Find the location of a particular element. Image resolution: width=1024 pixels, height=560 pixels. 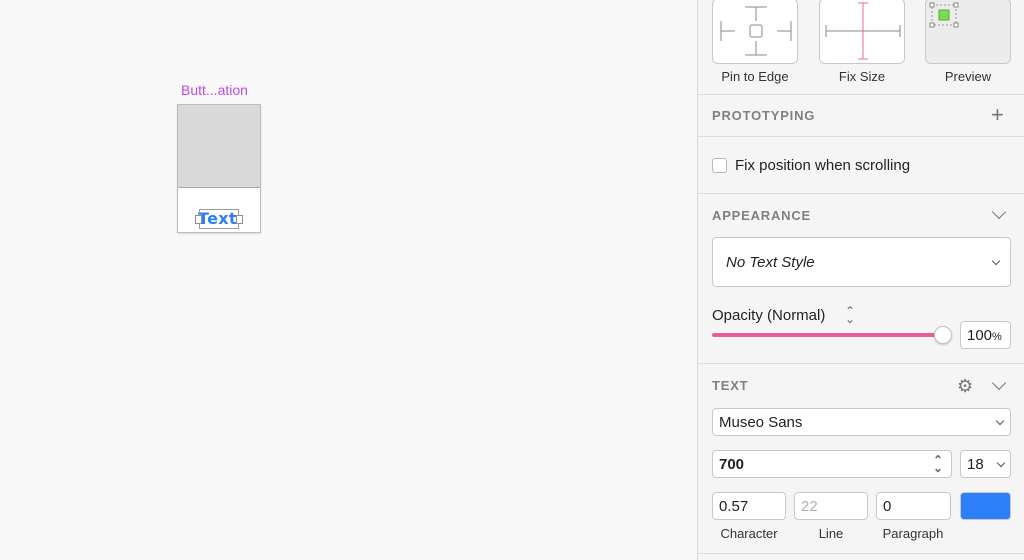

fix-position-checkbox is located at coordinates (719, 165).